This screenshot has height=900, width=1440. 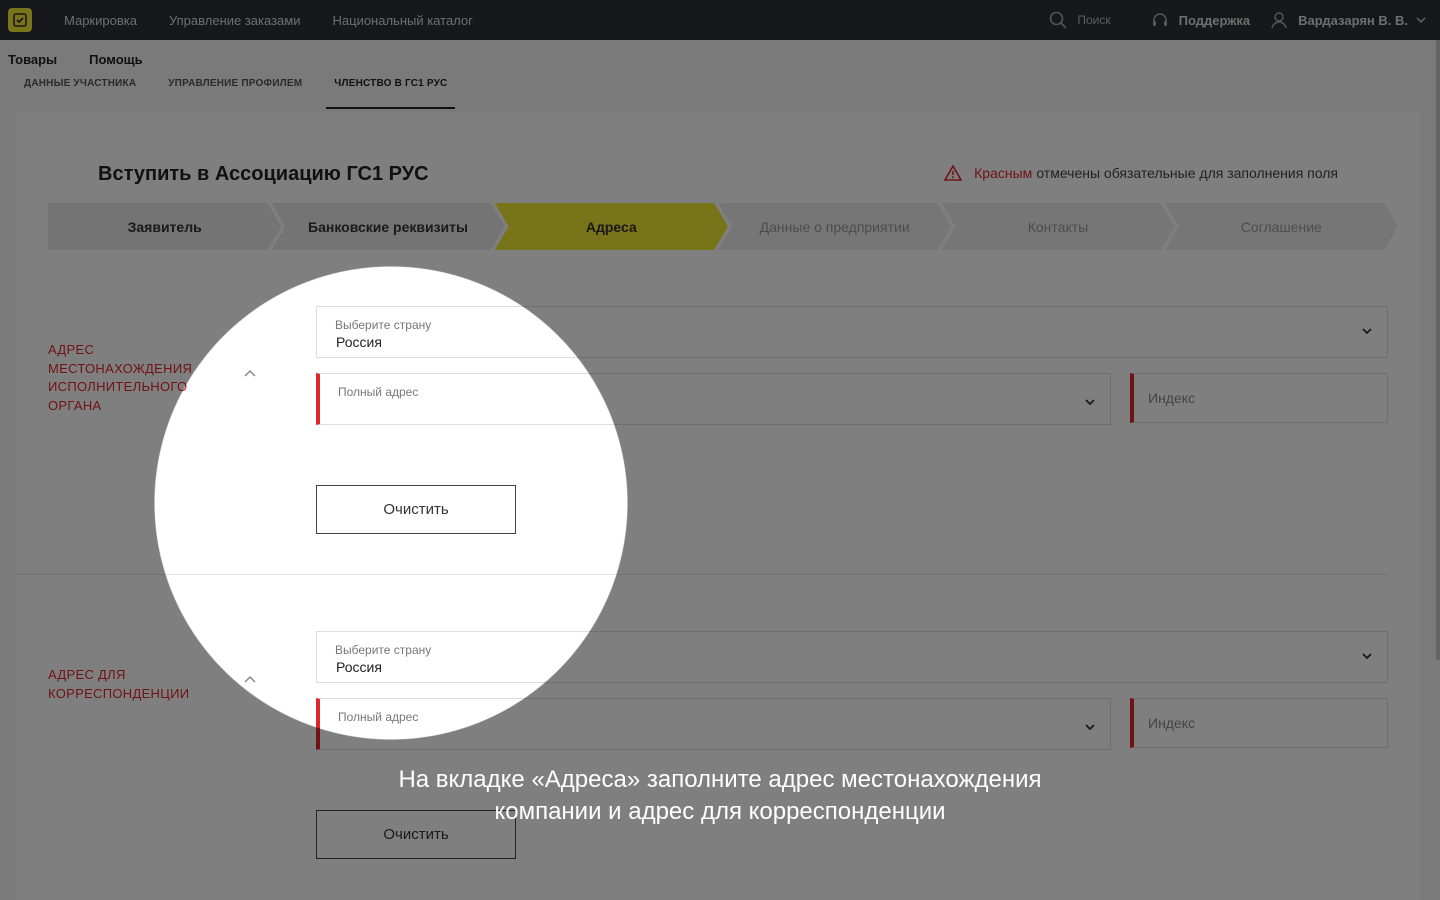 I want to click on sub-nav: Товары Помощь, so click(x=91, y=59).